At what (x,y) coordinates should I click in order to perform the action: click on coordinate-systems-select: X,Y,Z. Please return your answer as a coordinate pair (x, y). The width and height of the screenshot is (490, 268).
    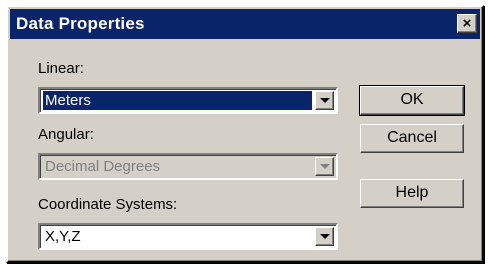
    Looking at the image, I should click on (188, 236).